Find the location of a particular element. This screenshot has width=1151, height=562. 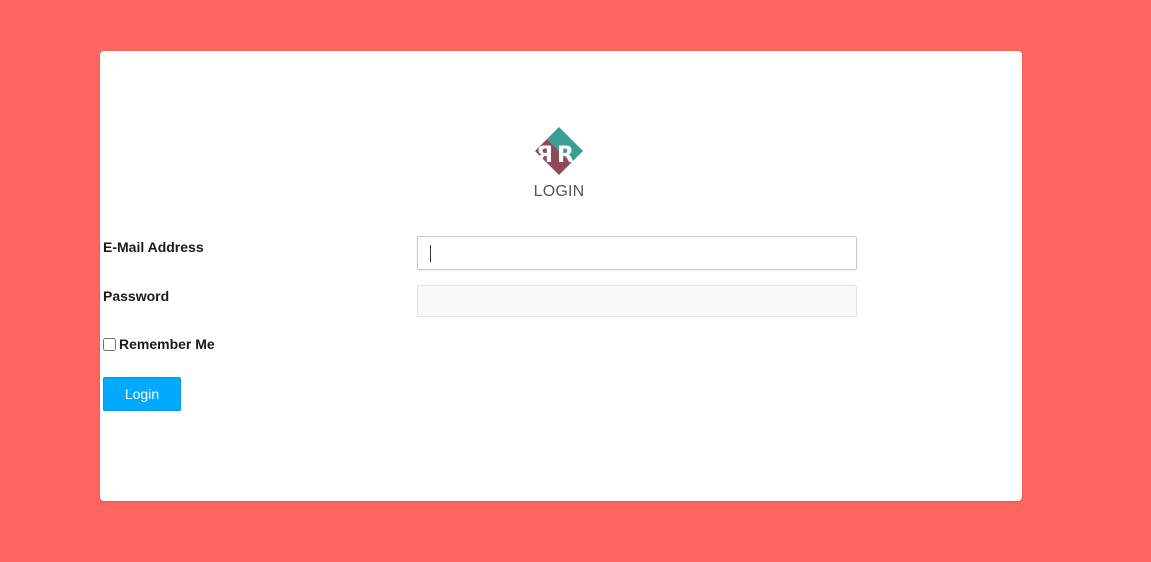

login-button: Login is located at coordinates (142, 394).